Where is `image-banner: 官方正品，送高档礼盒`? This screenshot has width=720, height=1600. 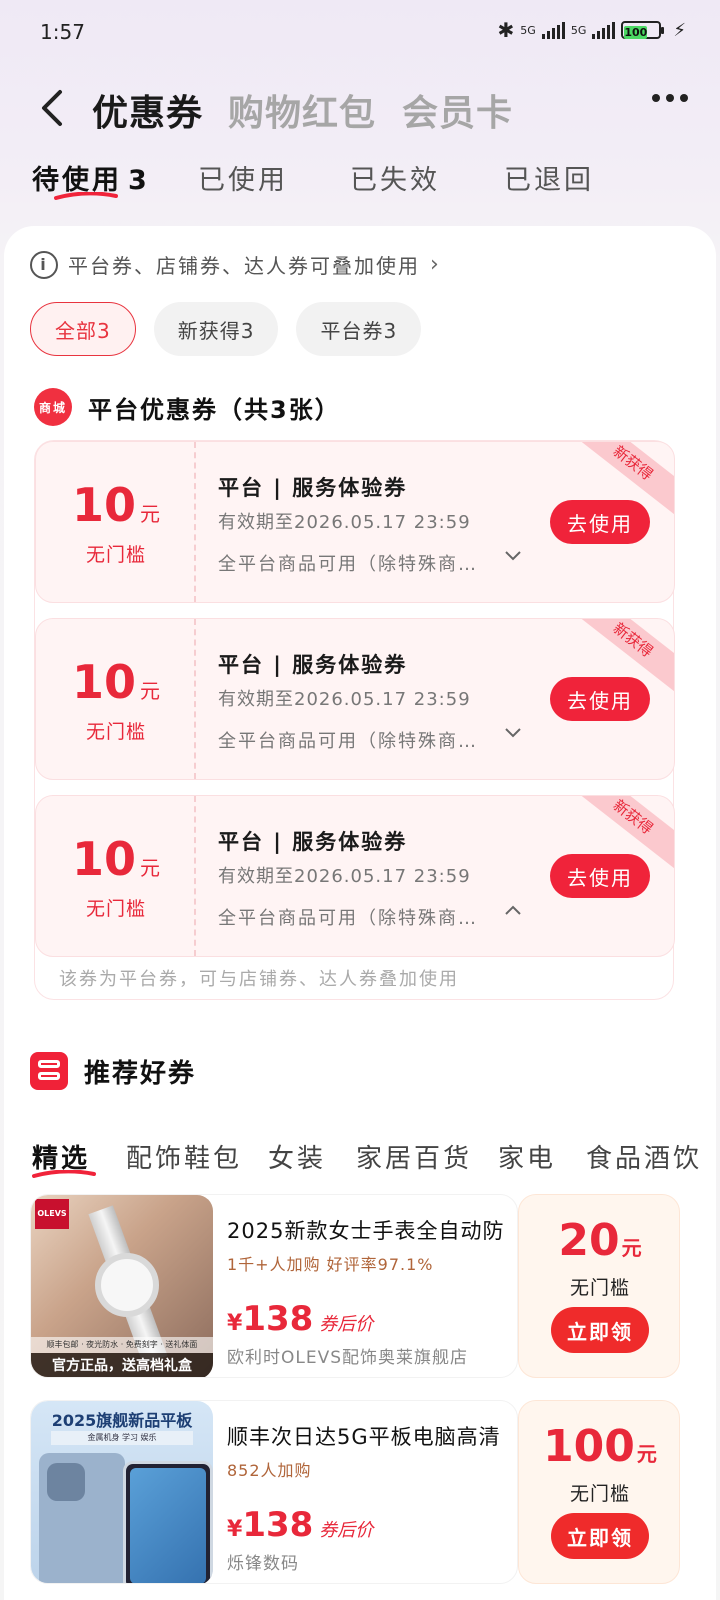
image-banner: 官方正品，送高档礼盒 is located at coordinates (122, 1365).